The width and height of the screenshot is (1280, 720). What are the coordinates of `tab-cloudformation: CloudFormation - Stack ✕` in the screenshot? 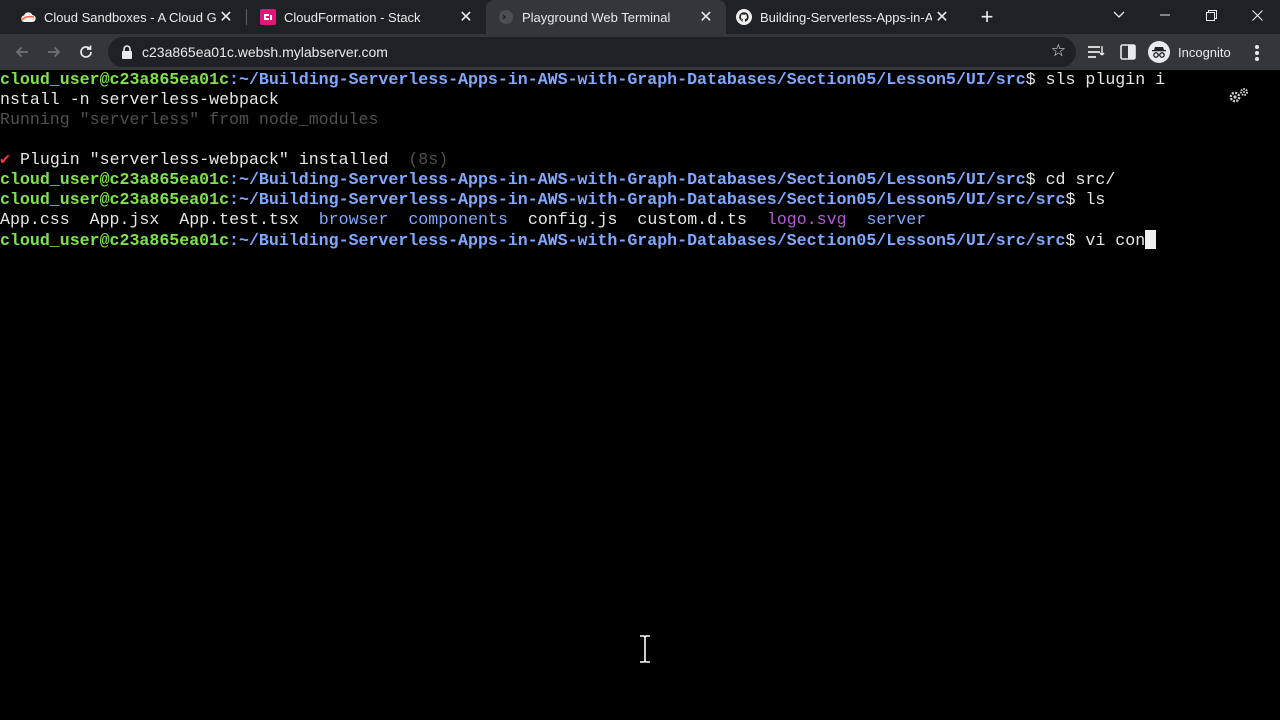 It's located at (363, 17).